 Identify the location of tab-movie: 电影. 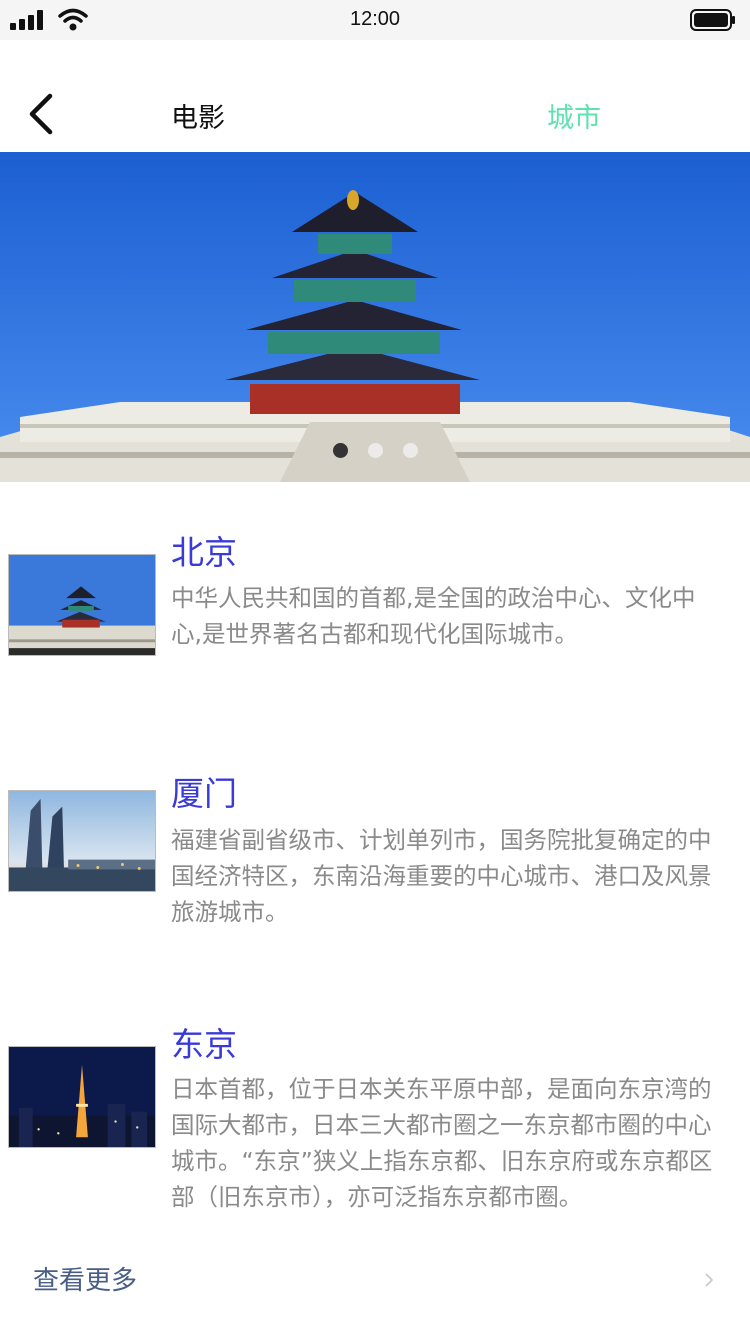
(198, 115).